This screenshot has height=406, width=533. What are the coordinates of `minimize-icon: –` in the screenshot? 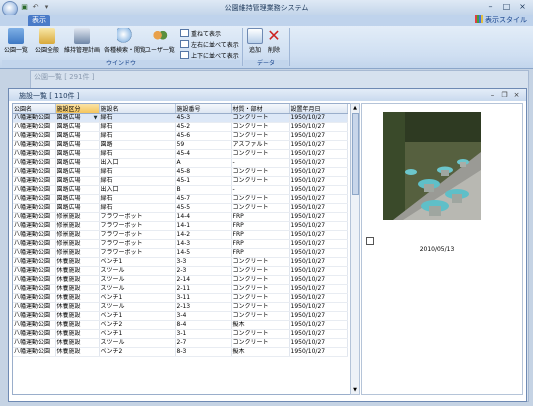 It's located at (492, 95).